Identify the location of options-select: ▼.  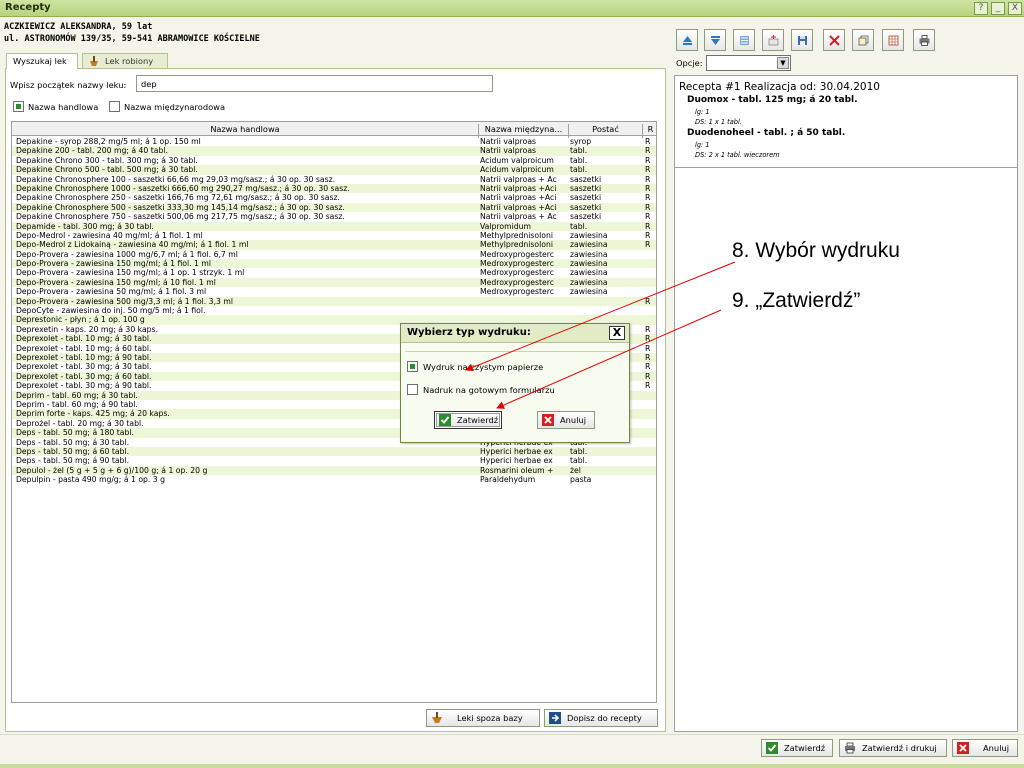
(748, 63).